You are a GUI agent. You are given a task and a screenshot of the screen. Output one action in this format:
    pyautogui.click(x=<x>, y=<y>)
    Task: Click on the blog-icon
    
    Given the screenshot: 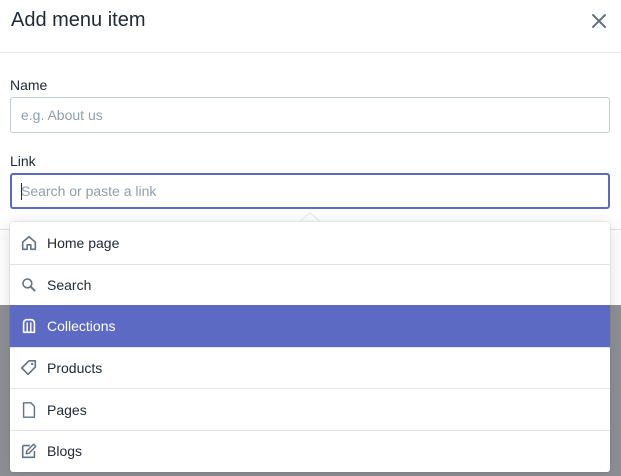 What is the action you would take?
    pyautogui.click(x=29, y=451)
    